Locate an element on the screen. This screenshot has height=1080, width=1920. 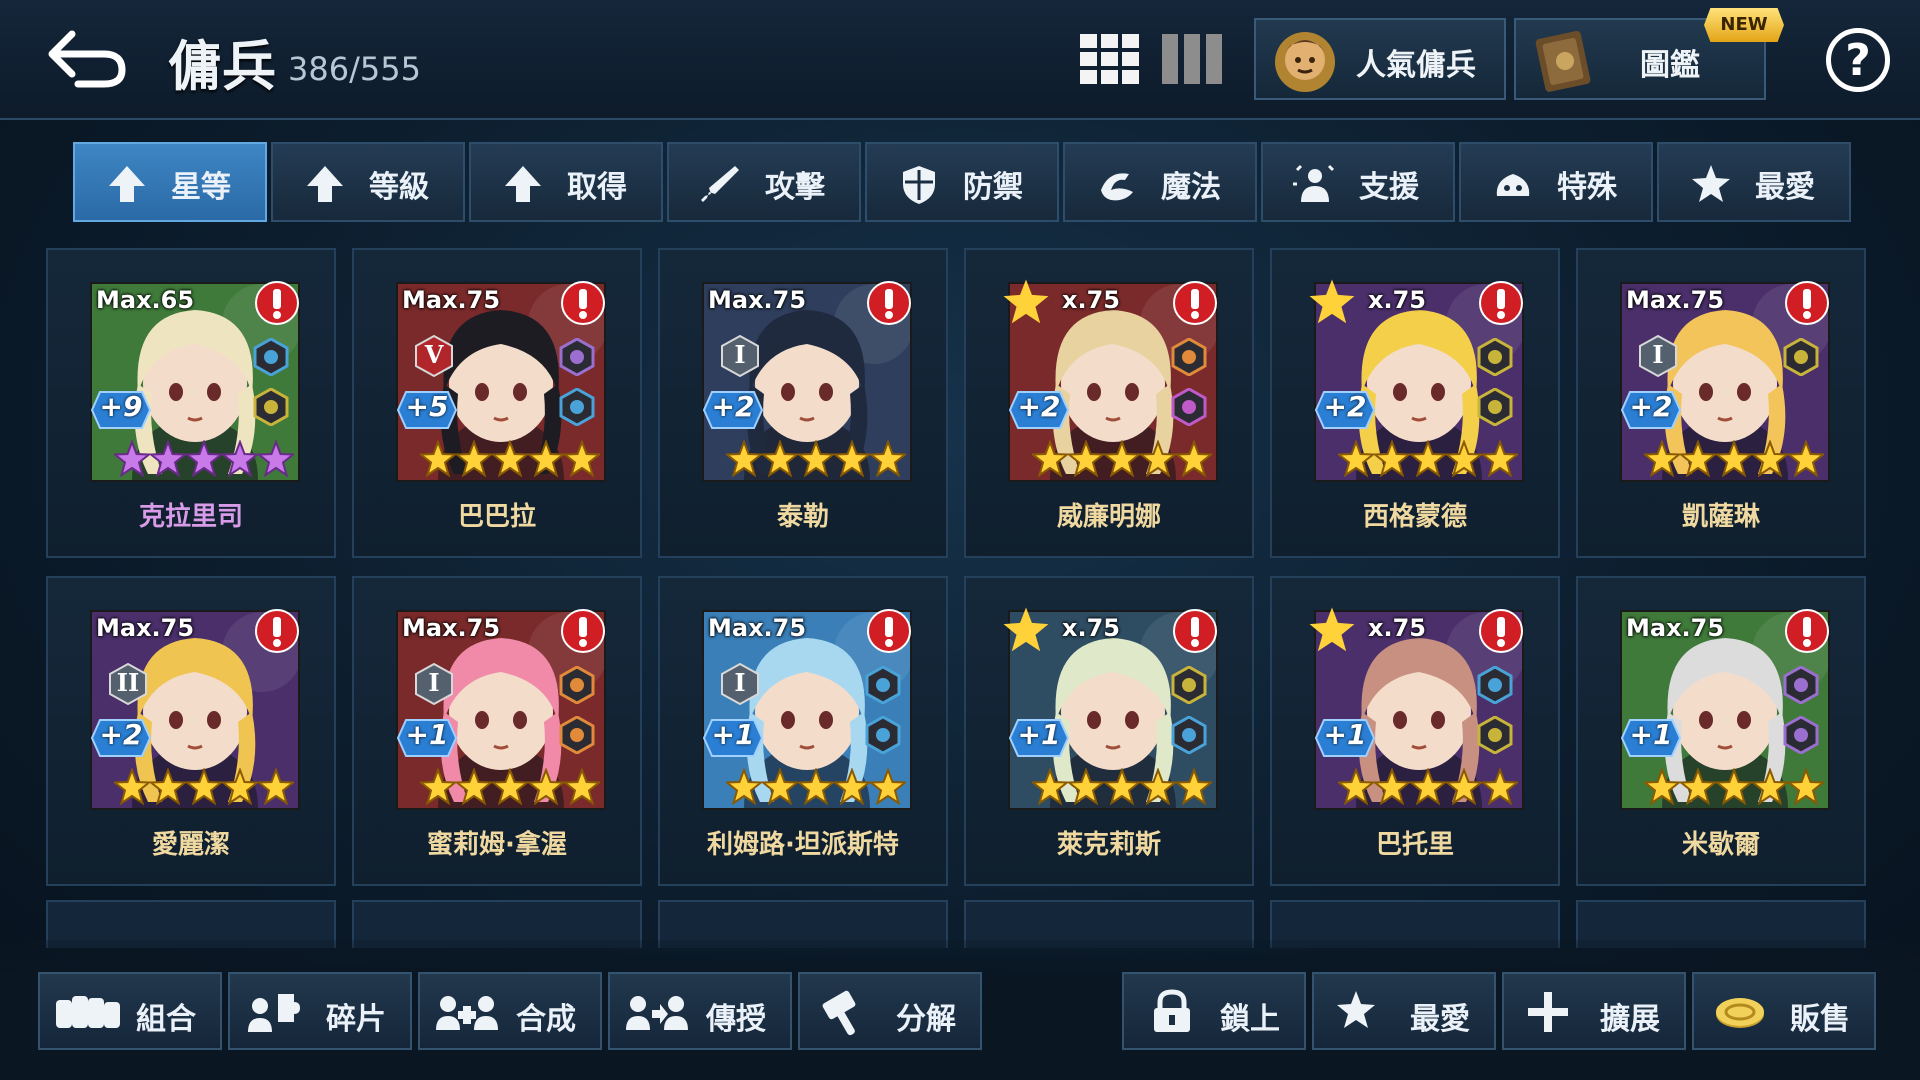
mercenary-card: Max.75 +1 米歇爾 is located at coordinates (1721, 731).